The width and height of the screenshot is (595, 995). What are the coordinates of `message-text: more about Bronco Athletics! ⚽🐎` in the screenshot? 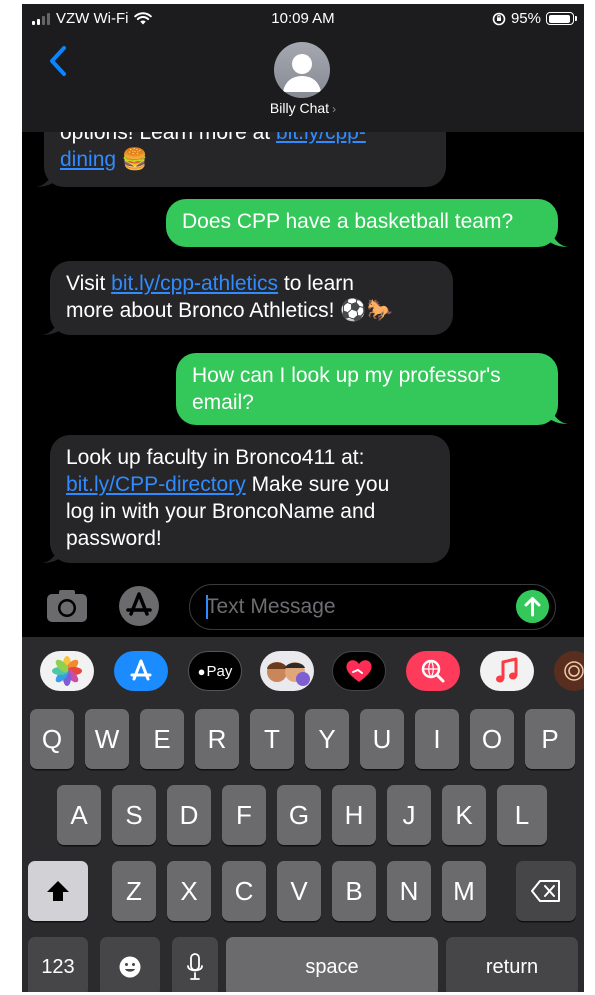 It's located at (229, 310).